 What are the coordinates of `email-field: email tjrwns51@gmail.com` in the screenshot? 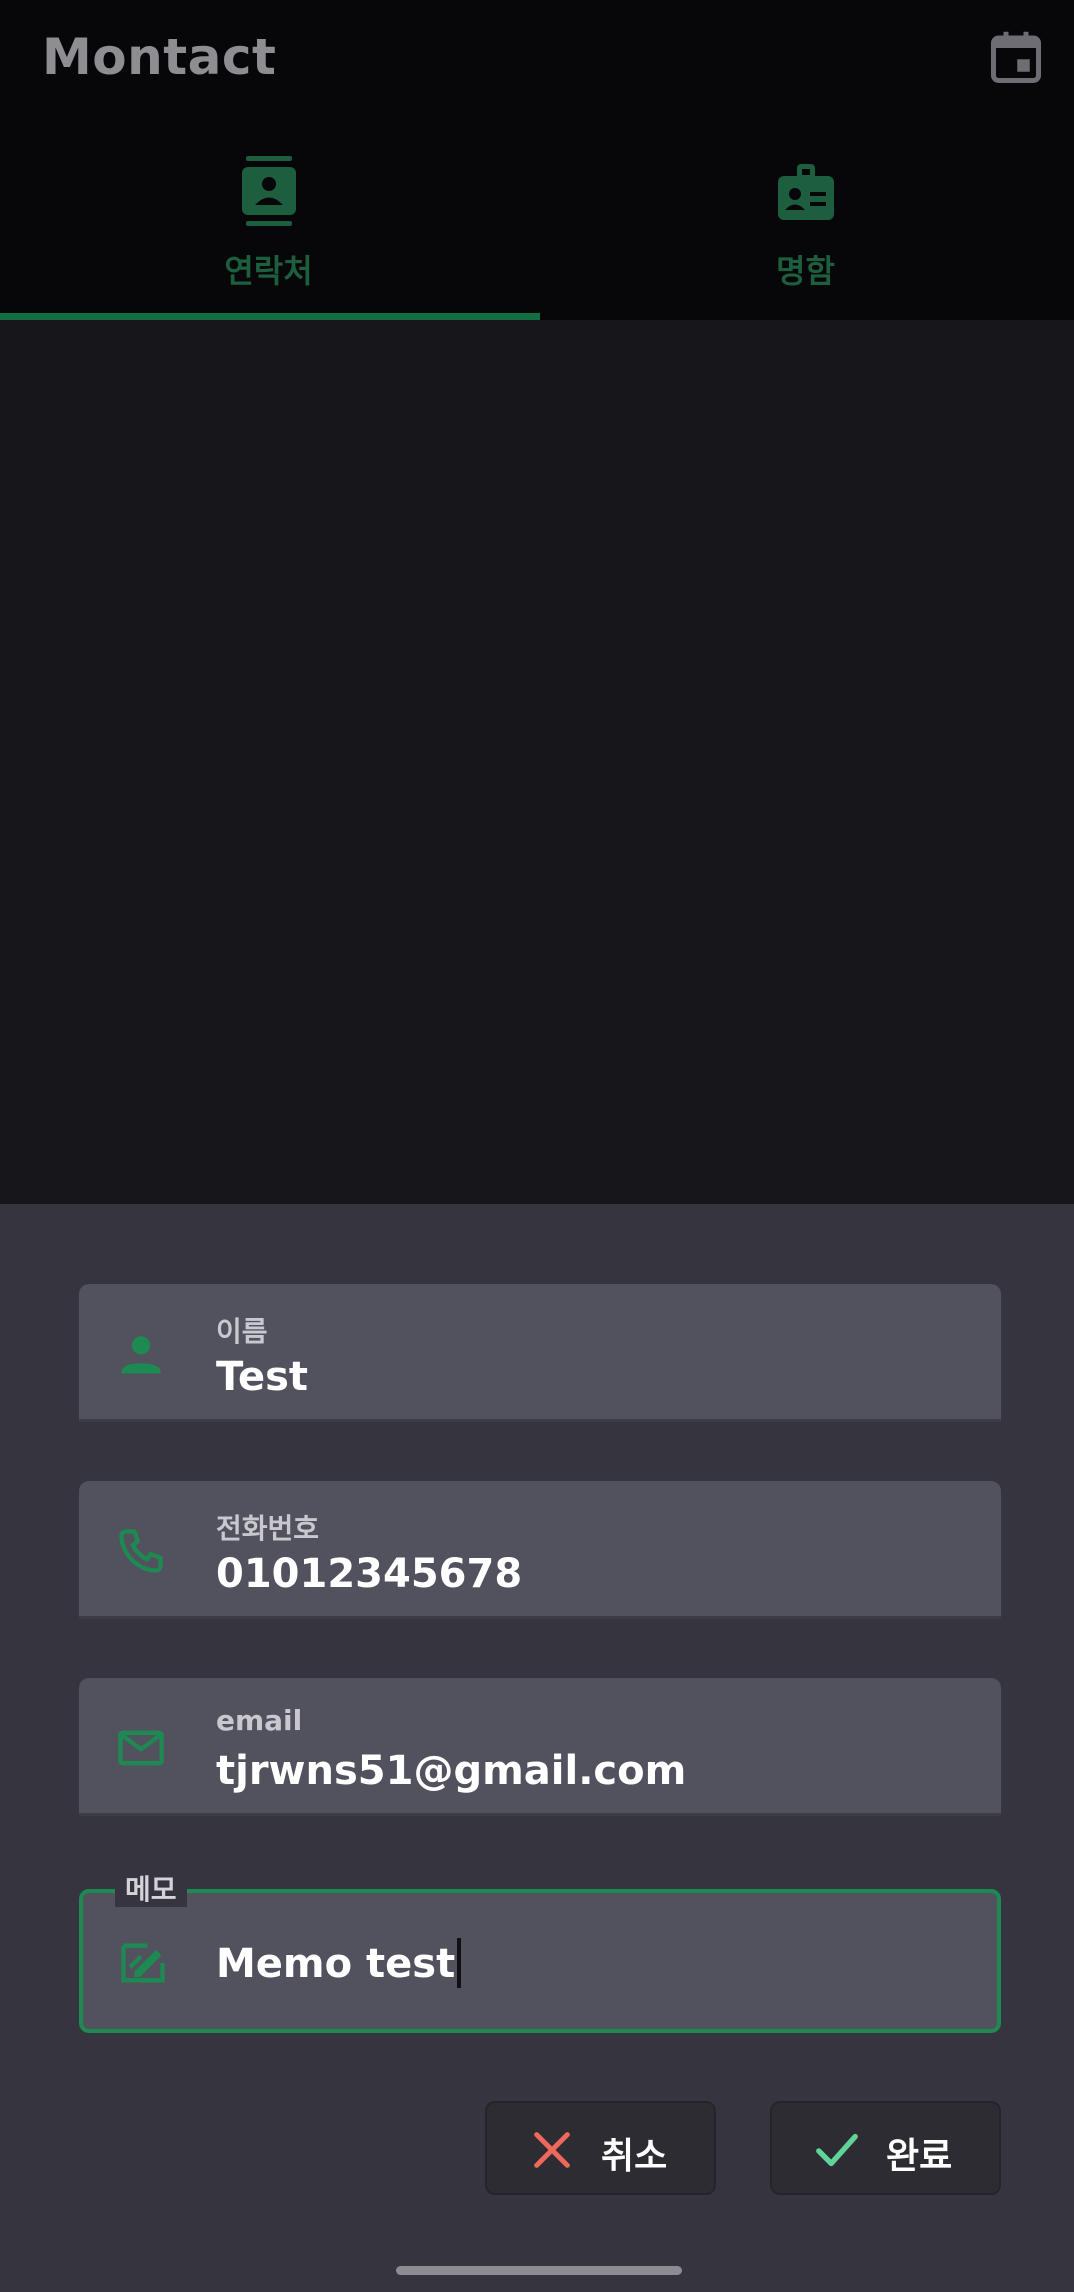 It's located at (540, 1747).